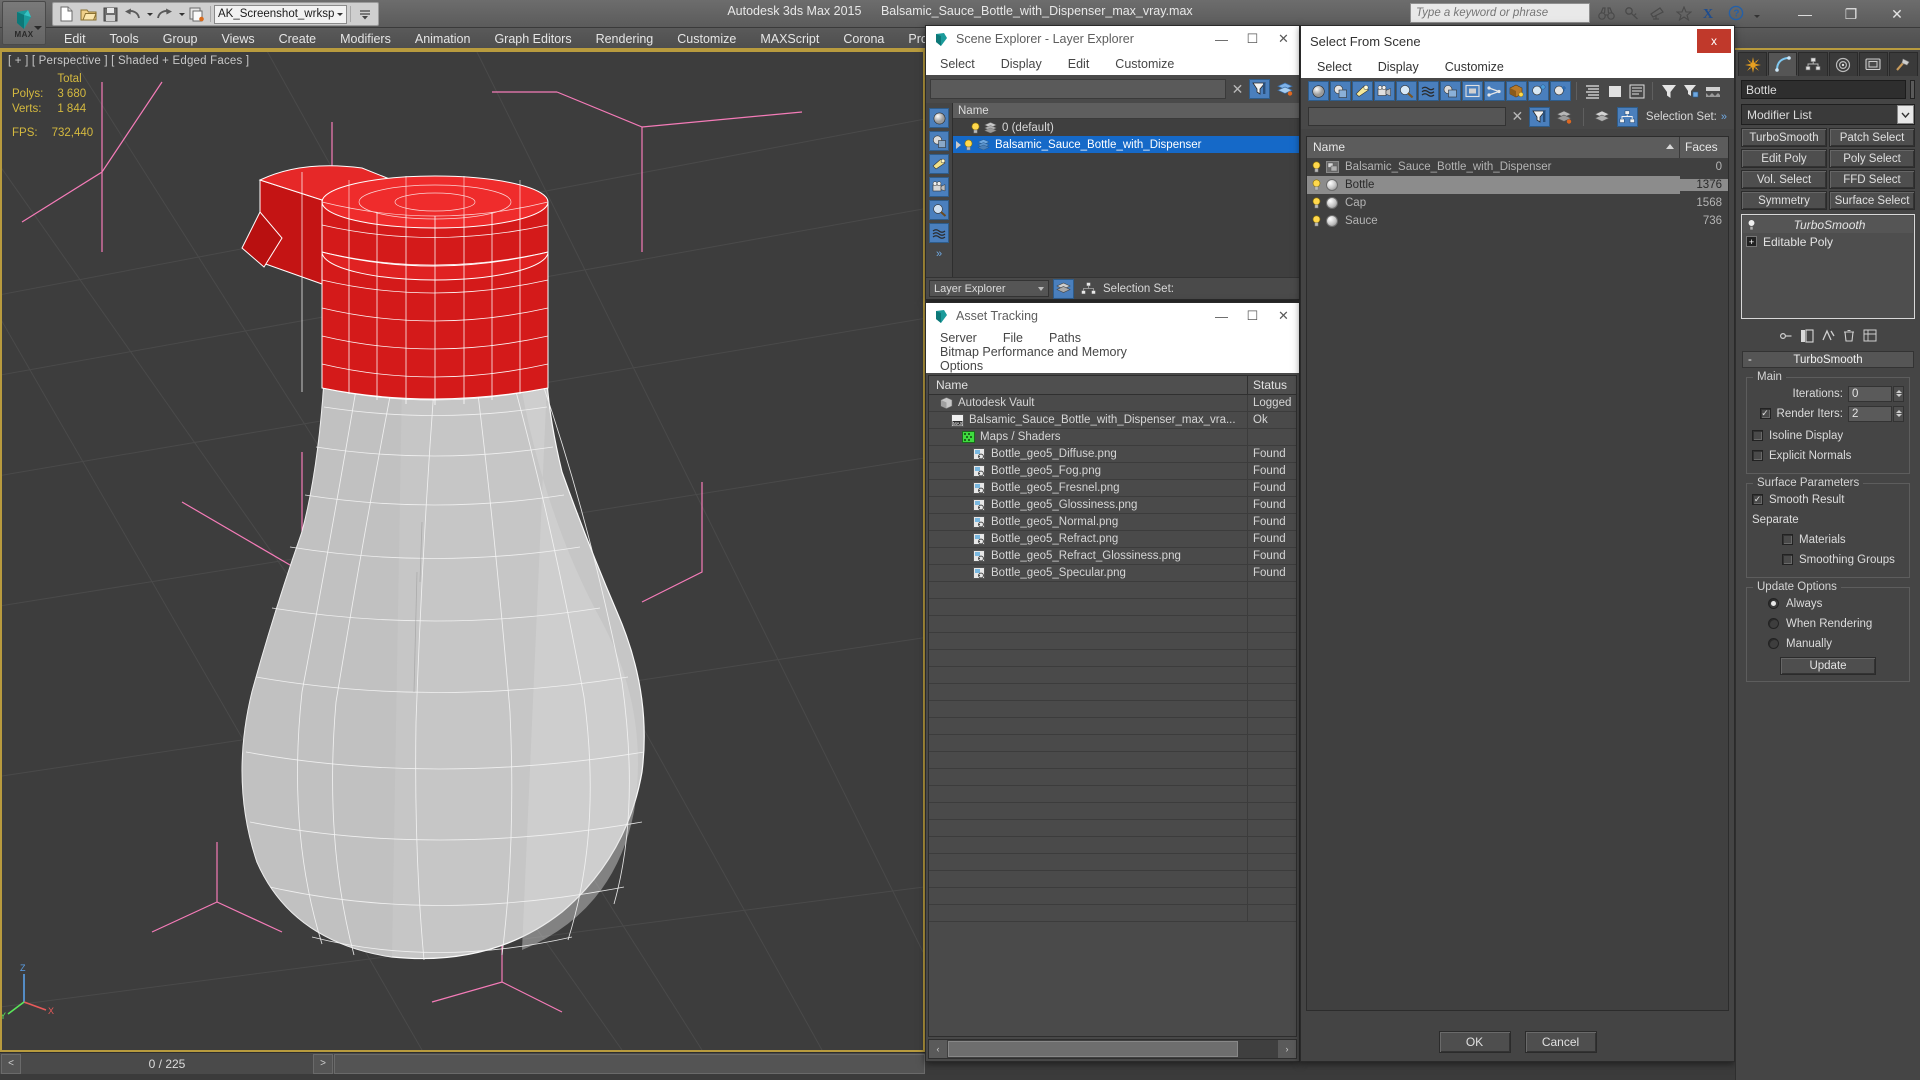  Describe the element at coordinates (1112, 471) in the screenshot. I see `asset-row: Bottle_geo5_Fog.png Found` at that location.